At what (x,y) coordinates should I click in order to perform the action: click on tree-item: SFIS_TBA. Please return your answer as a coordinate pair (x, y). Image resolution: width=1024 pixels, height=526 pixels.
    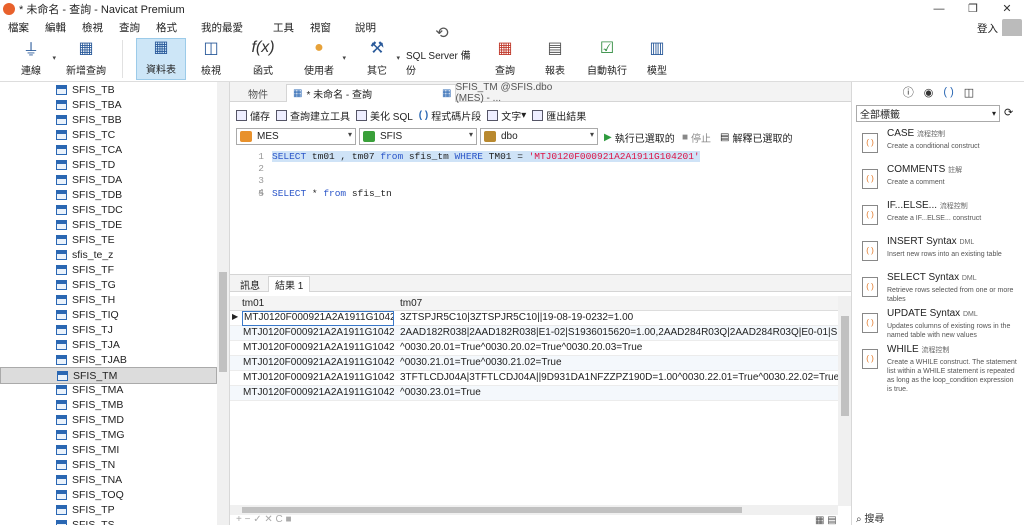
    Looking at the image, I should click on (108, 104).